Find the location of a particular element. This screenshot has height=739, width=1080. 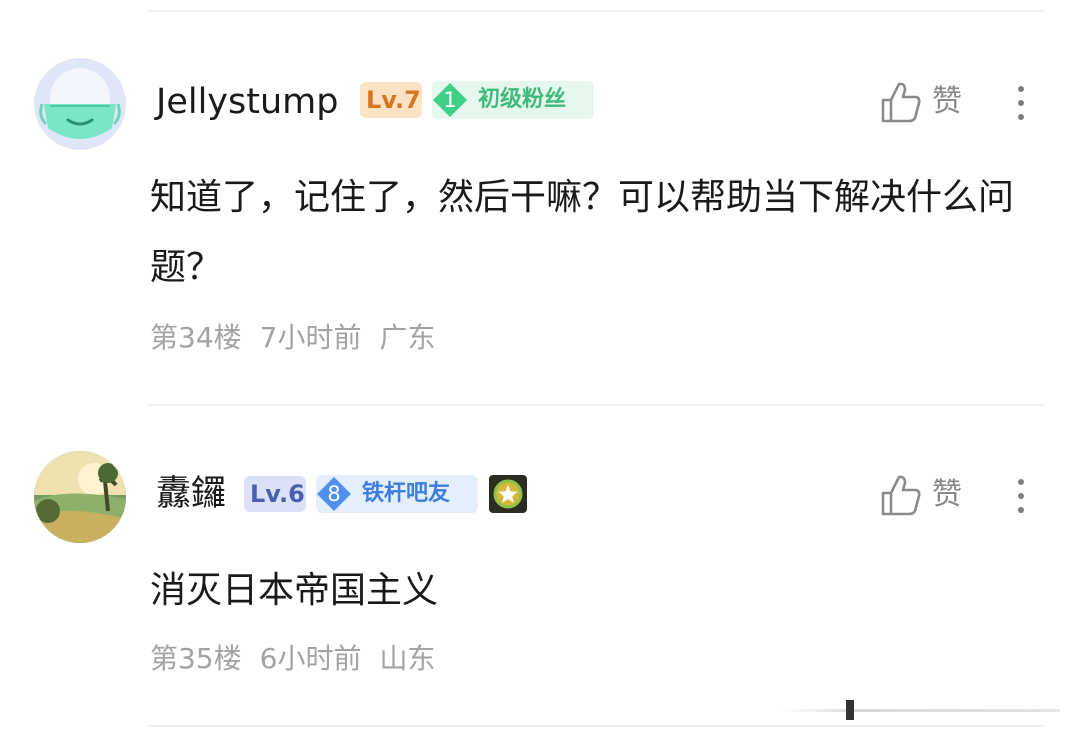

diamond-icon: 1 is located at coordinates (450, 100).